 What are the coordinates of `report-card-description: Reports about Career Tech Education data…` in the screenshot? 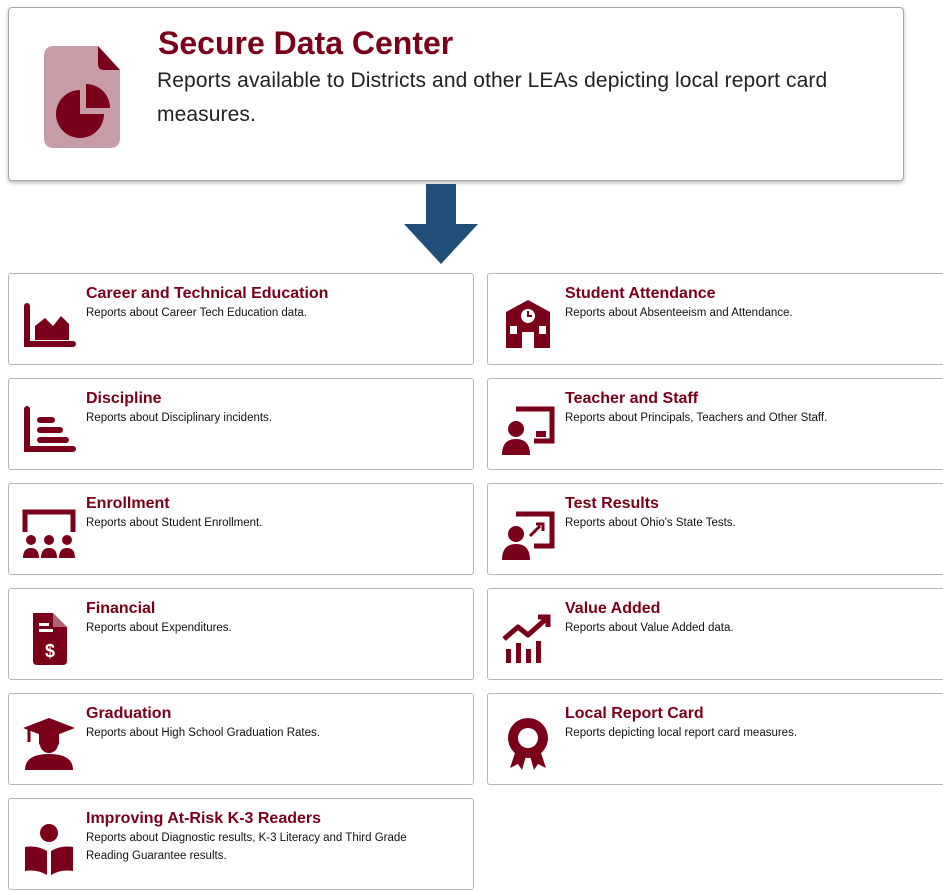 It's located at (196, 313).